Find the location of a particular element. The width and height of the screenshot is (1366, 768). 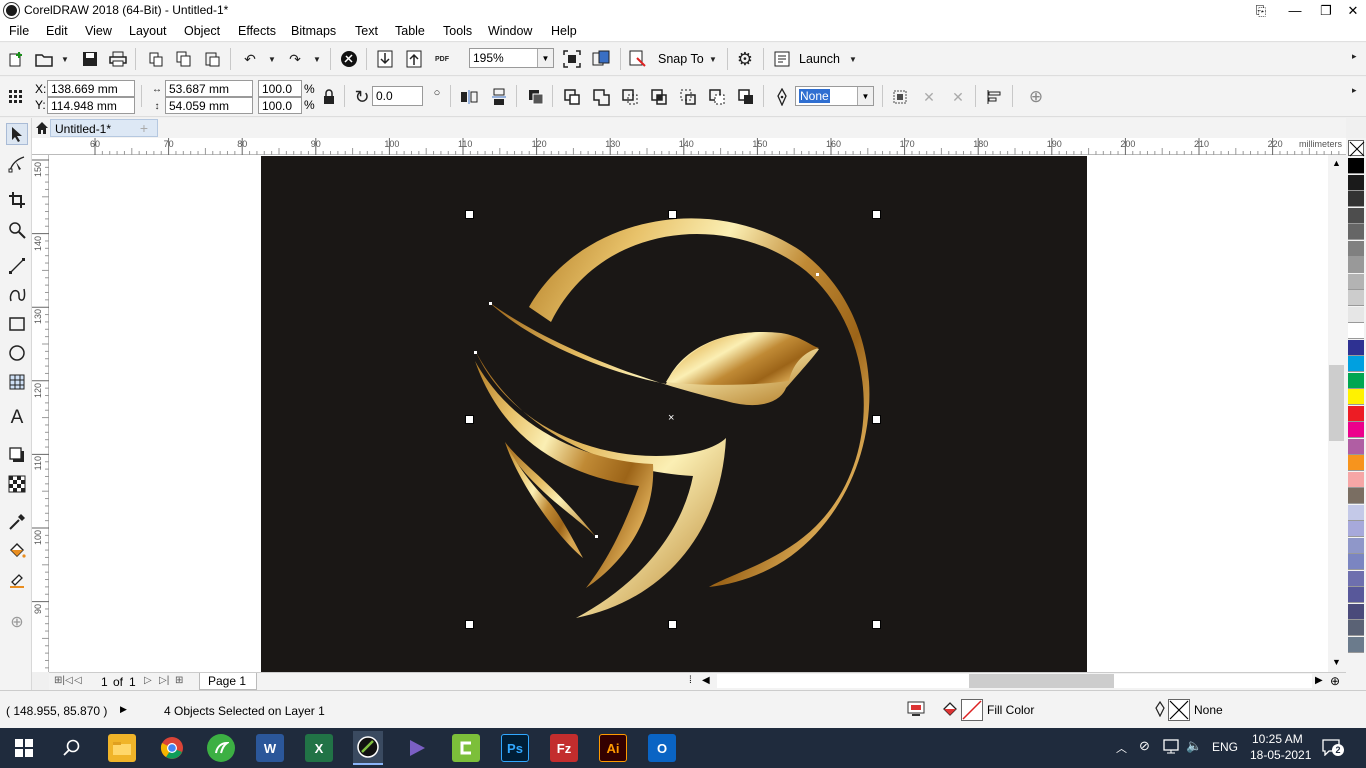

scroll-left-arrow: ◀ is located at coordinates (706, 680).